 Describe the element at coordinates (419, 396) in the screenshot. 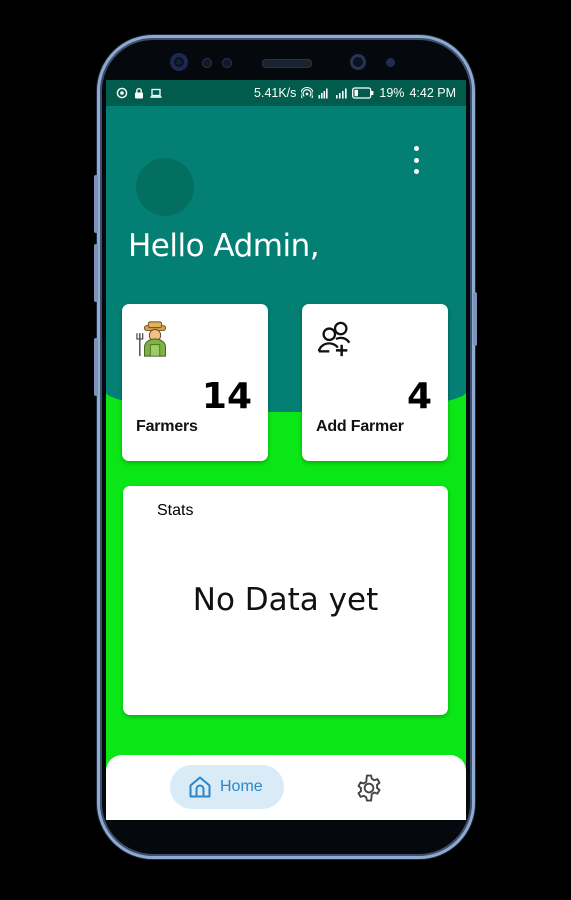

I see `add-farmer-count: 4` at that location.